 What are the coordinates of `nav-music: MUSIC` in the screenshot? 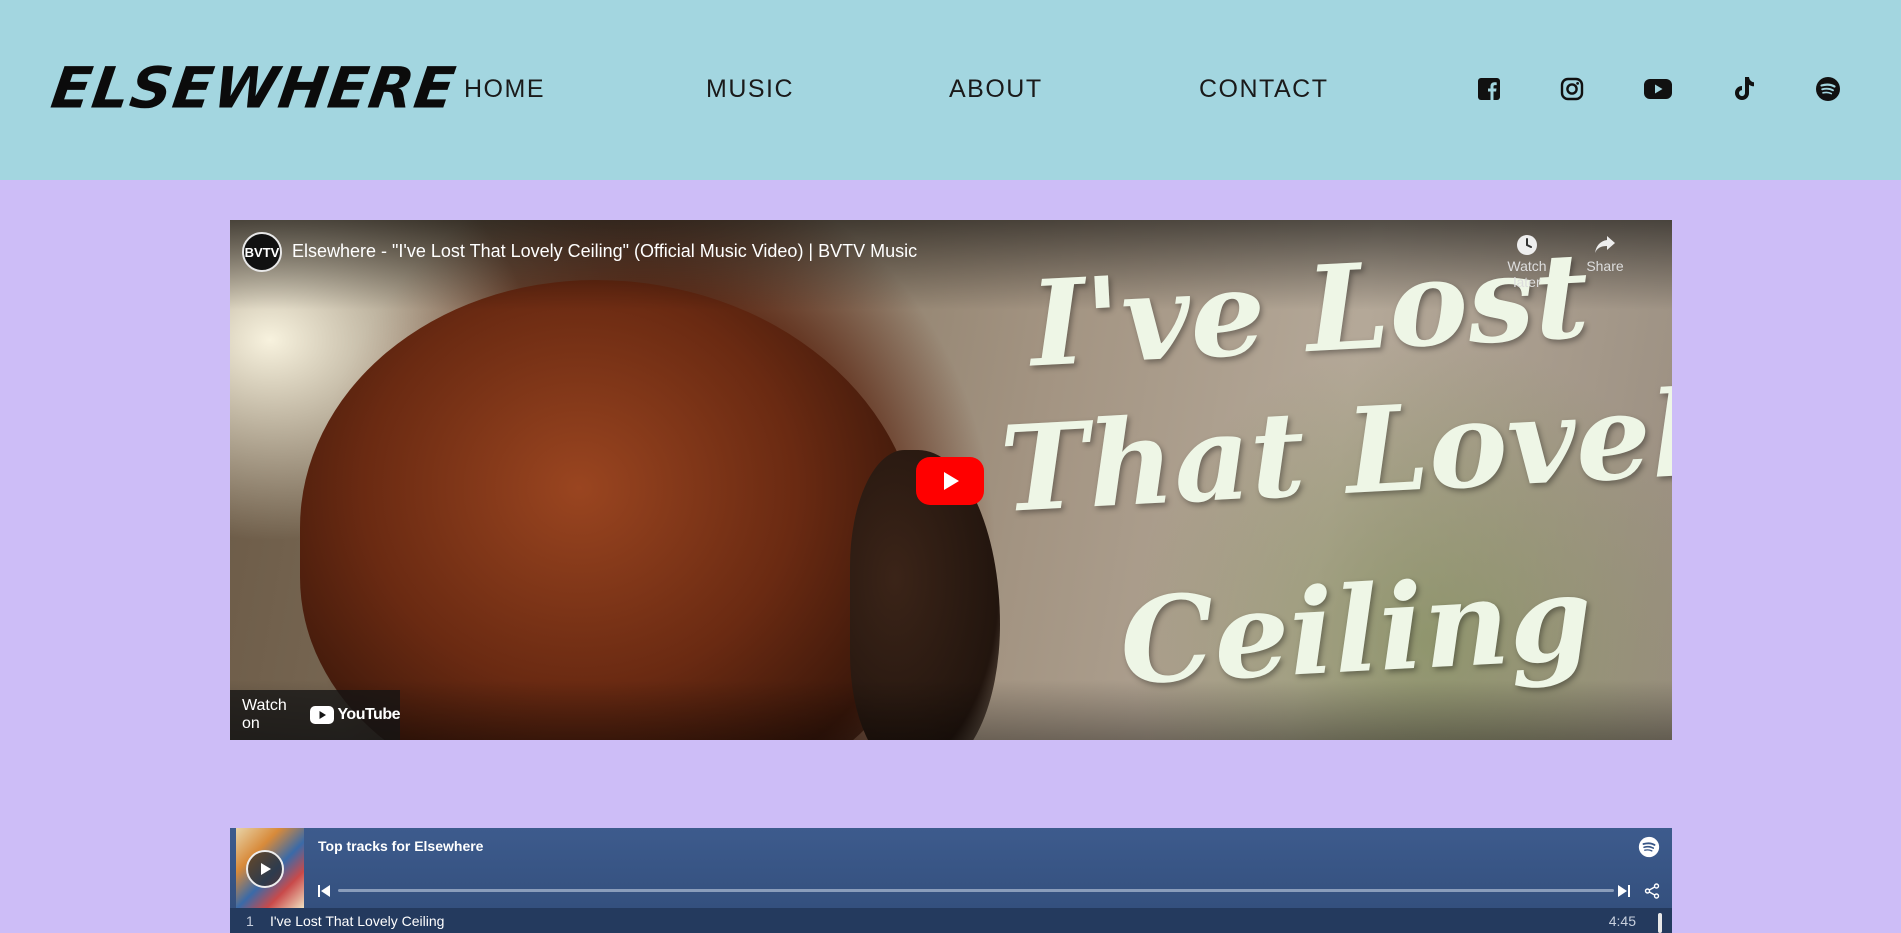 It's located at (750, 89).